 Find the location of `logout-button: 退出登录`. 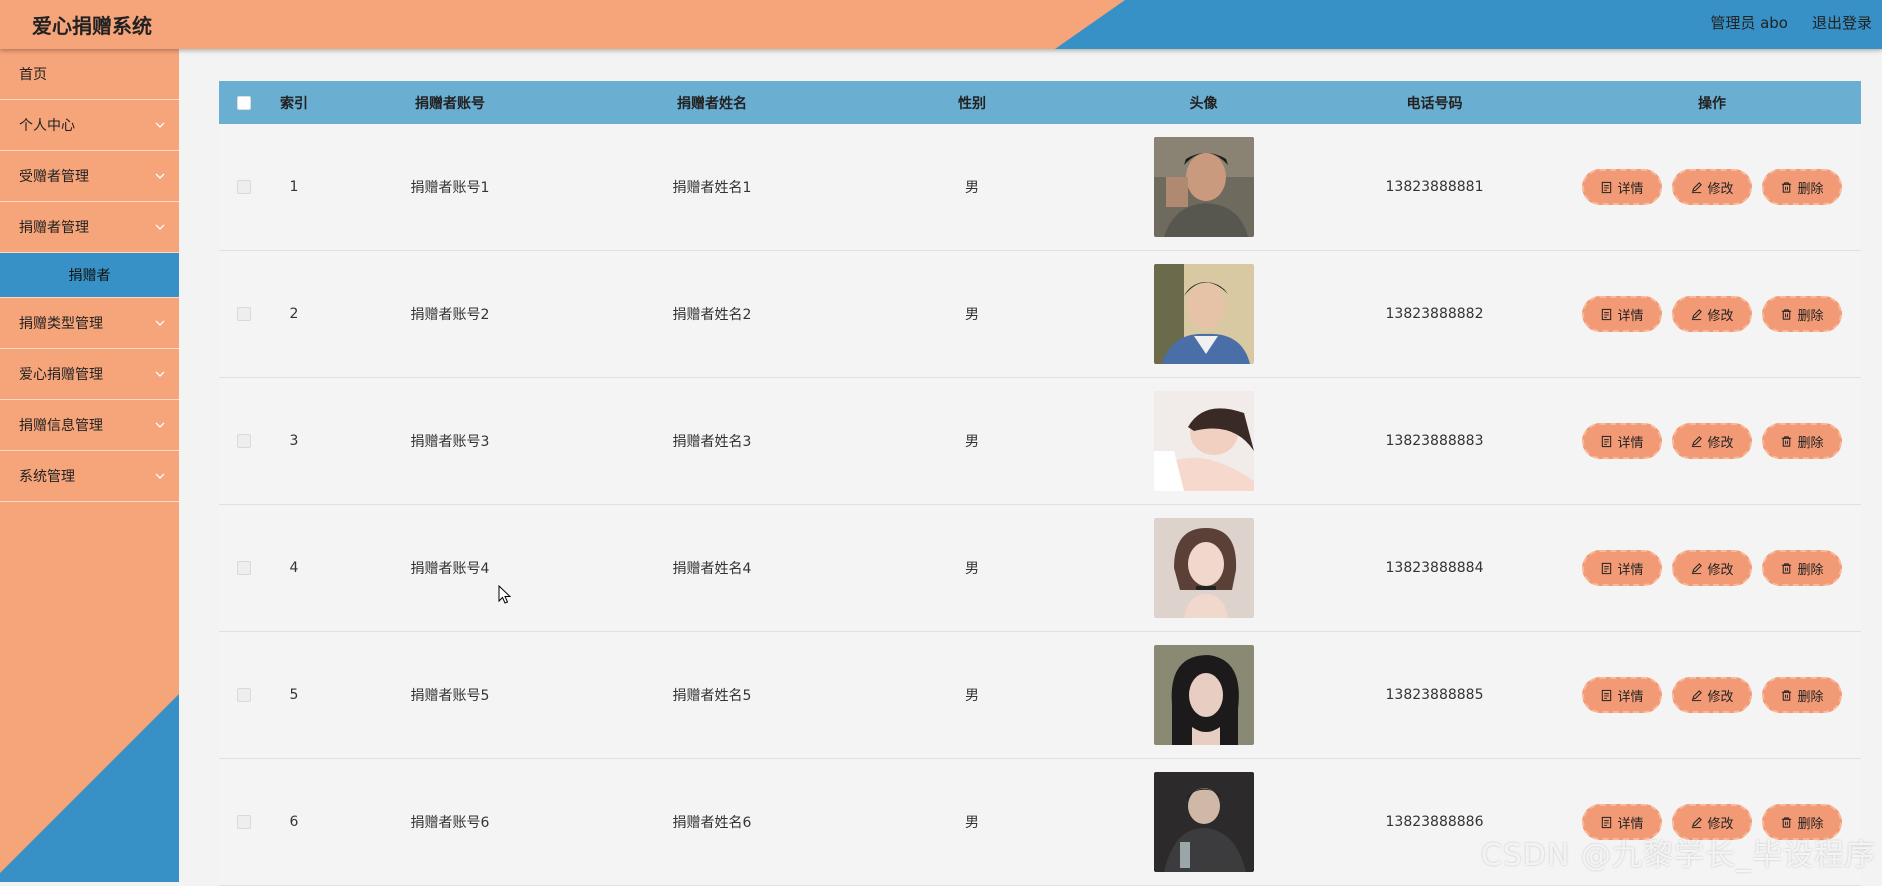

logout-button: 退出登录 is located at coordinates (1842, 22).